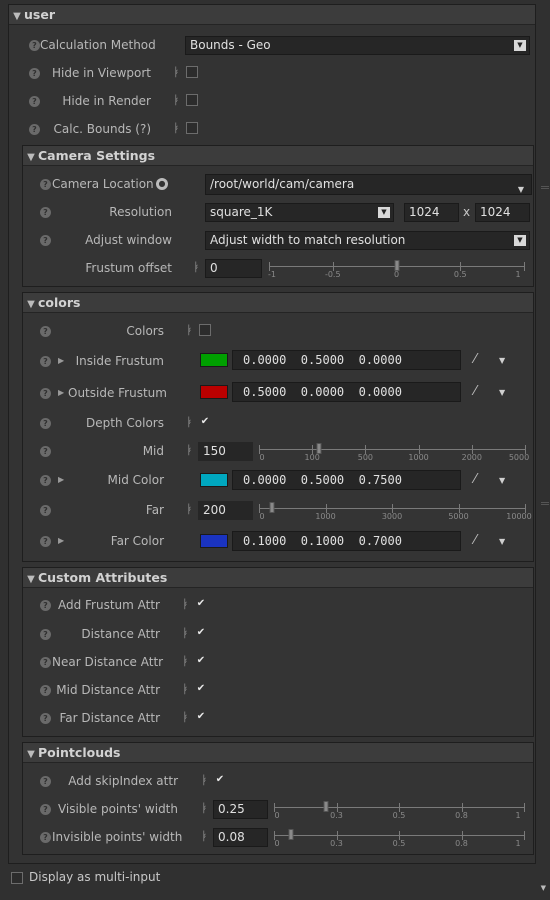 The width and height of the screenshot is (550, 900). Describe the element at coordinates (346, 541) in the screenshot. I see `far-color-value: 0.1000 0.1000 0.7000` at that location.